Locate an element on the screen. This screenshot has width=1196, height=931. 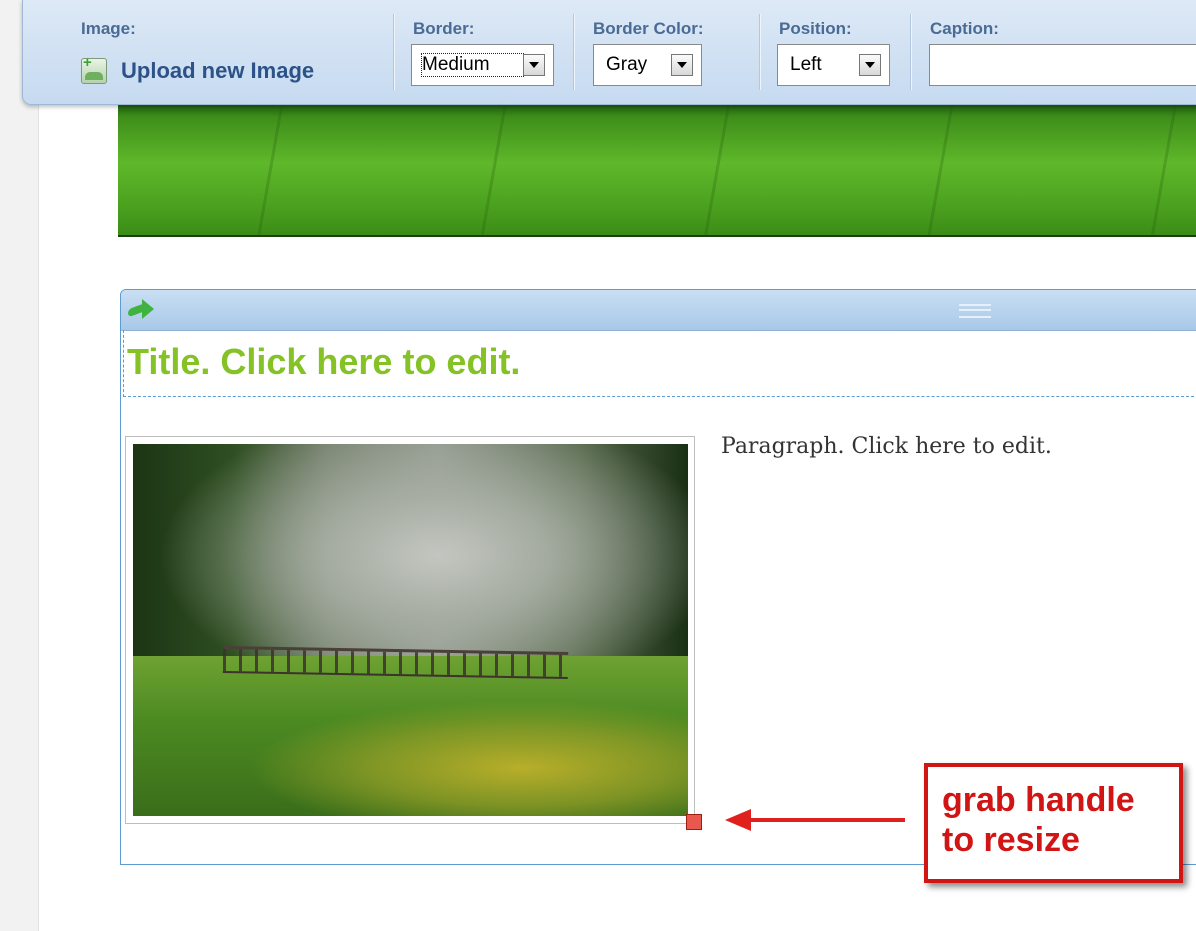
border-color-select: Gray is located at coordinates (647, 65).